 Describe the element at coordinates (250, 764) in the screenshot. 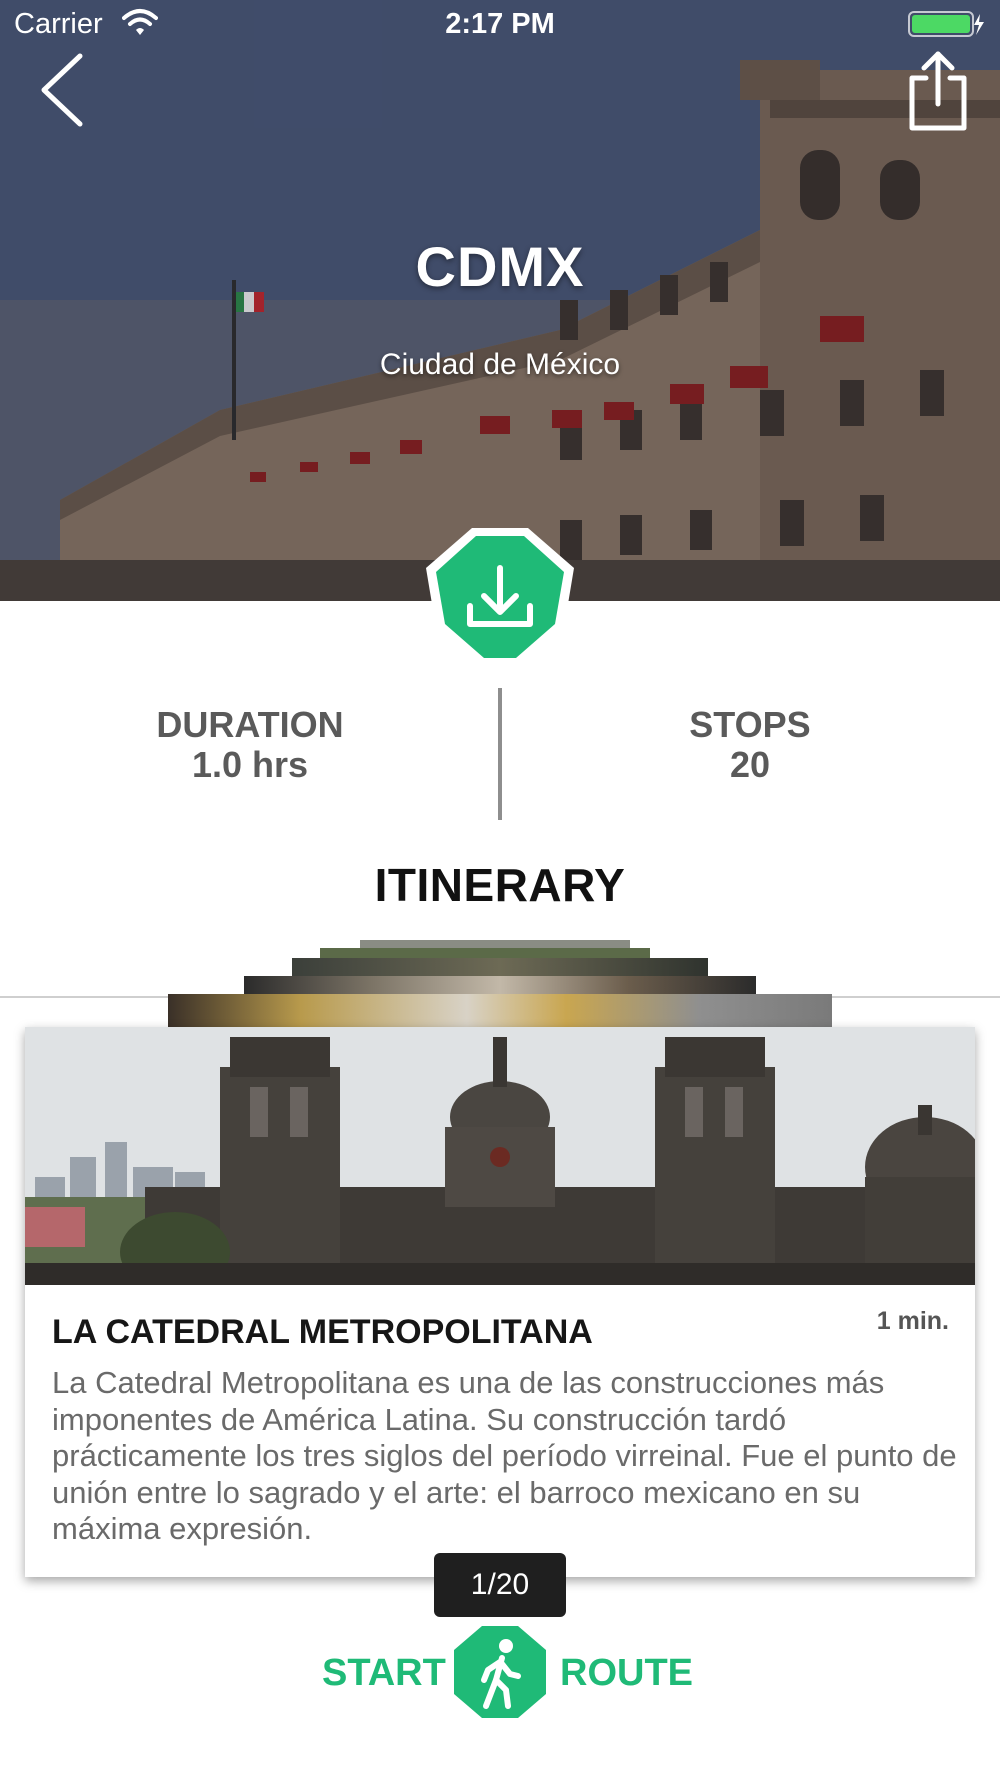

I see `duration-value: 1.0 hrs` at that location.